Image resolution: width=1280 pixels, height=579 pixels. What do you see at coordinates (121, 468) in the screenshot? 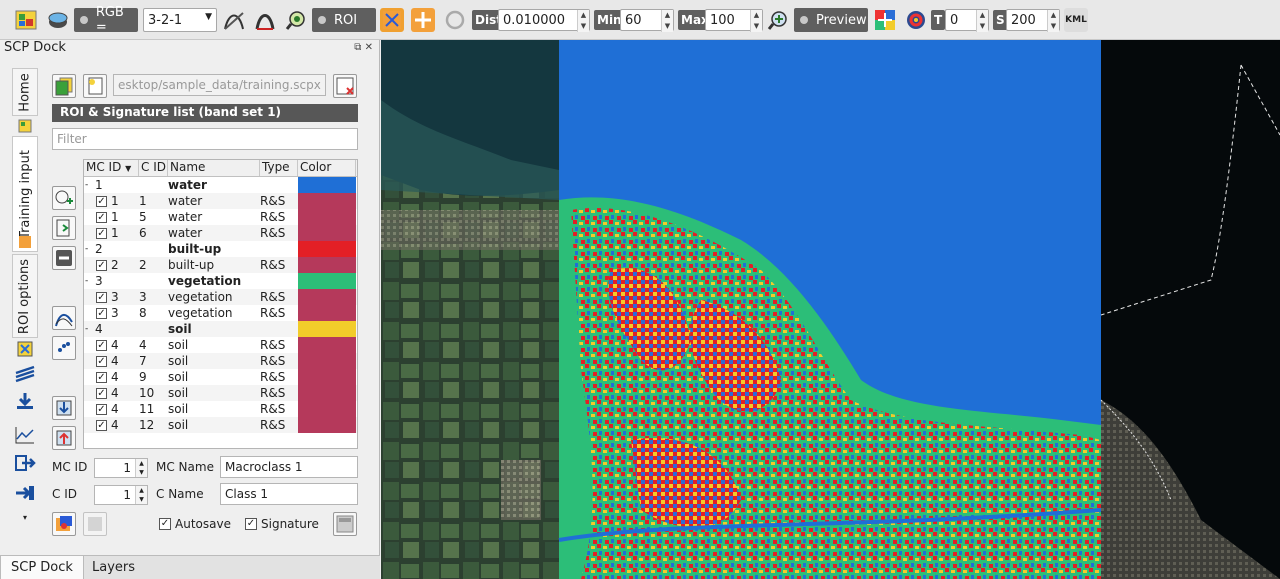
I see `mc-id-input: 1 ▲ ▼` at bounding box center [121, 468].